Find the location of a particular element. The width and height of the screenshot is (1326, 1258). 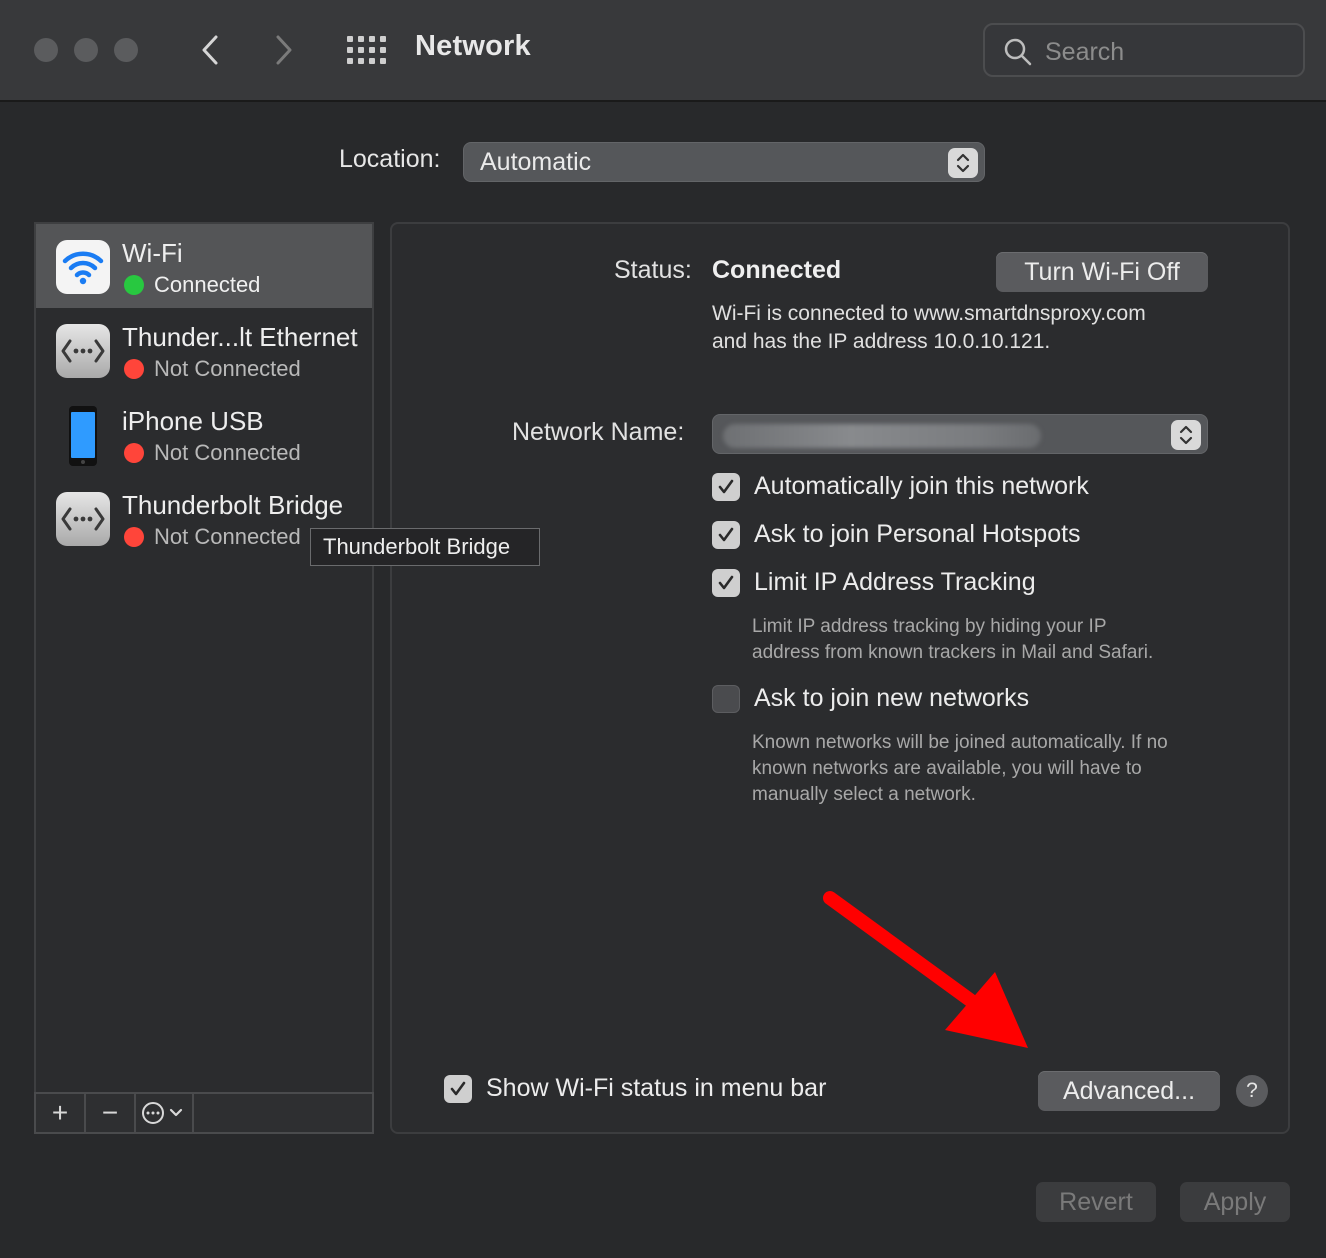

service-item-wifi: Wi-Fi Connected is located at coordinates (204, 266).